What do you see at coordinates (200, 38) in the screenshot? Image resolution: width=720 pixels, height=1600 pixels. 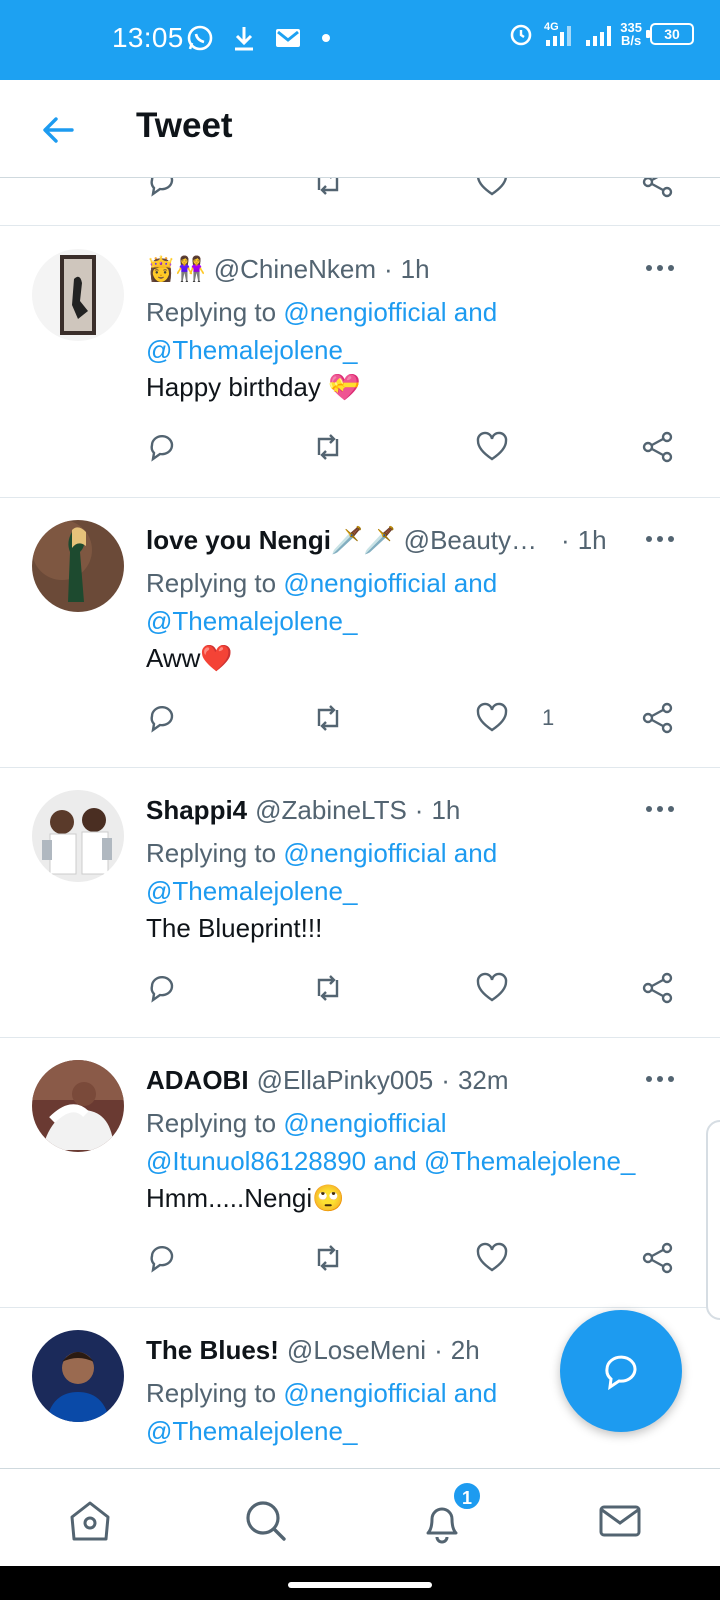 I see `whatsapp-icon` at bounding box center [200, 38].